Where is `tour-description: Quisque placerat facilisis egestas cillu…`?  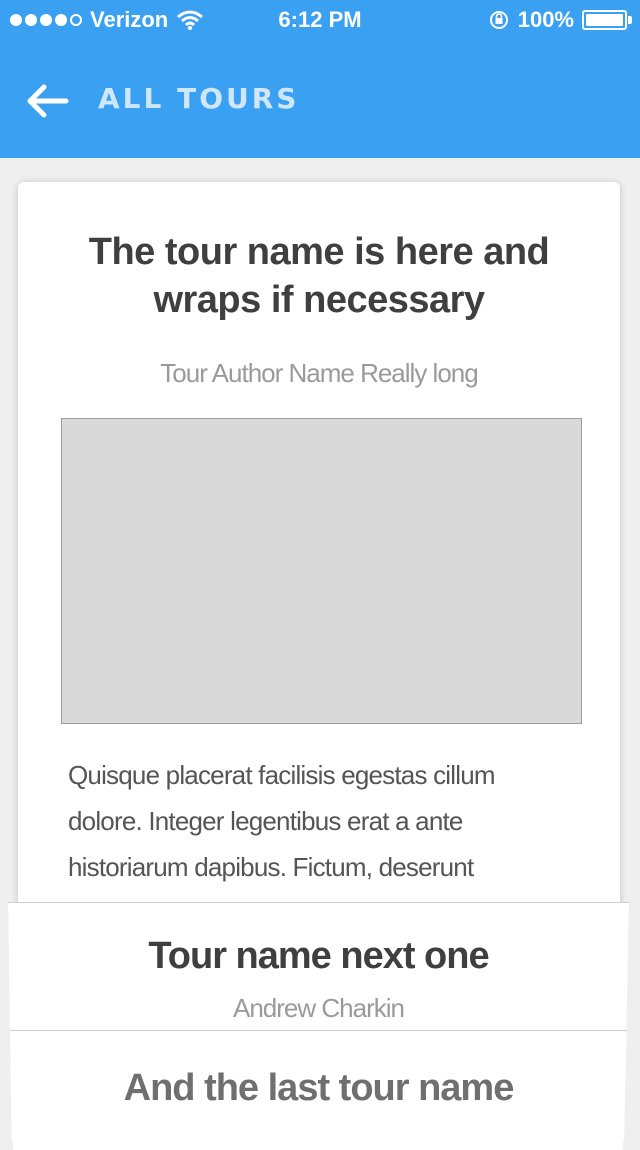
tour-description: Quisque placerat facilisis egestas cillu… is located at coordinates (282, 821).